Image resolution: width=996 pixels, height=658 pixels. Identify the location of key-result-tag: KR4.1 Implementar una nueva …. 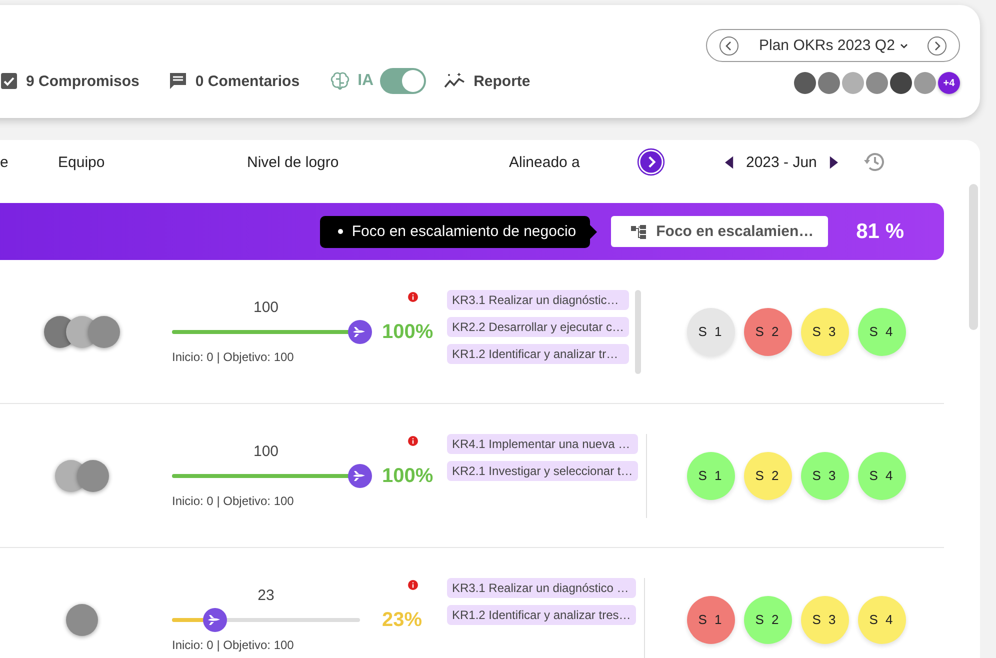
(542, 444).